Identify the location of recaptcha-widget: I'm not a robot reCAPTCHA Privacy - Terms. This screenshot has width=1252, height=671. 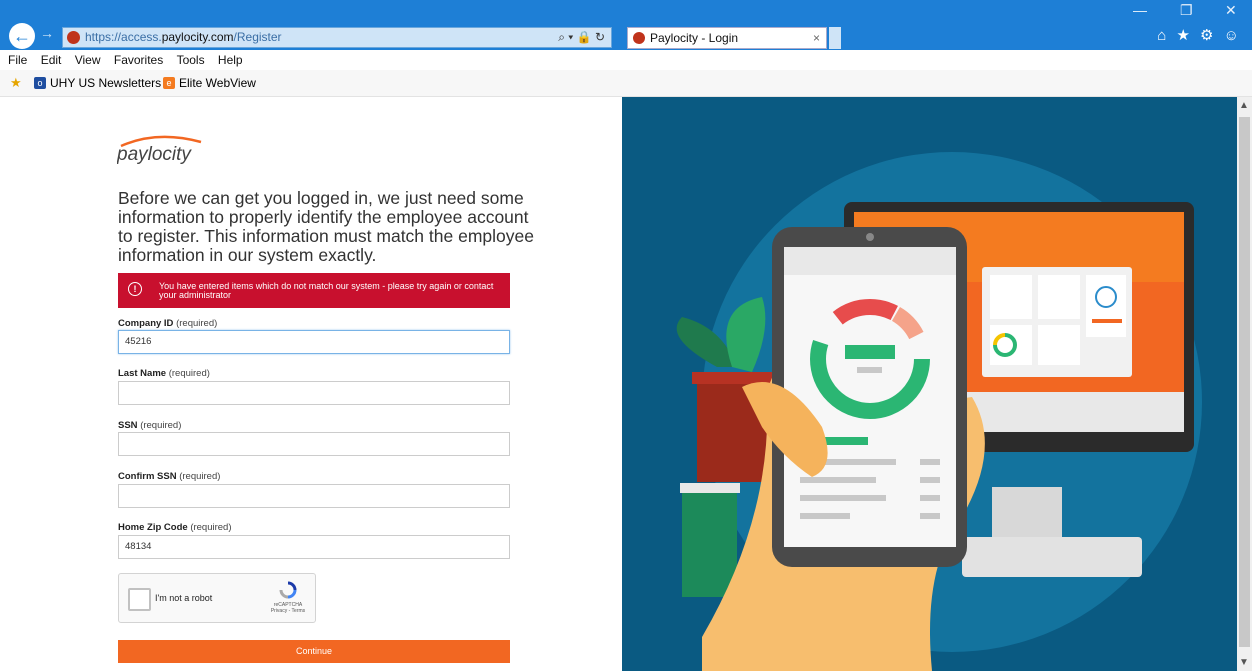
(217, 598).